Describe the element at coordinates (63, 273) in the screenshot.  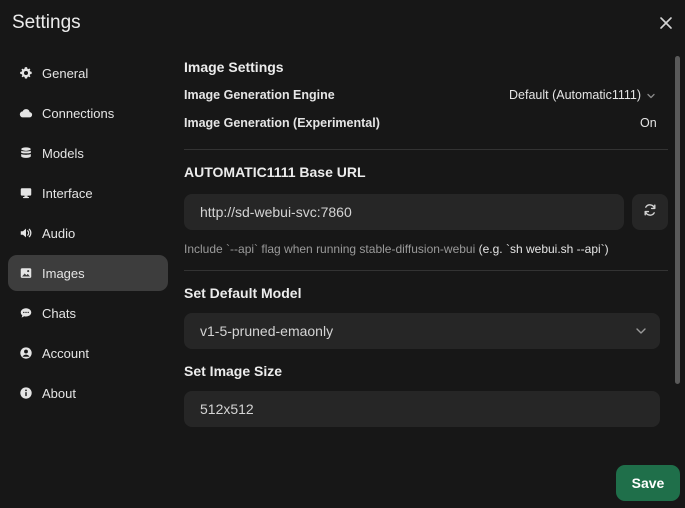
I see `sidebar-item-label: Images` at that location.